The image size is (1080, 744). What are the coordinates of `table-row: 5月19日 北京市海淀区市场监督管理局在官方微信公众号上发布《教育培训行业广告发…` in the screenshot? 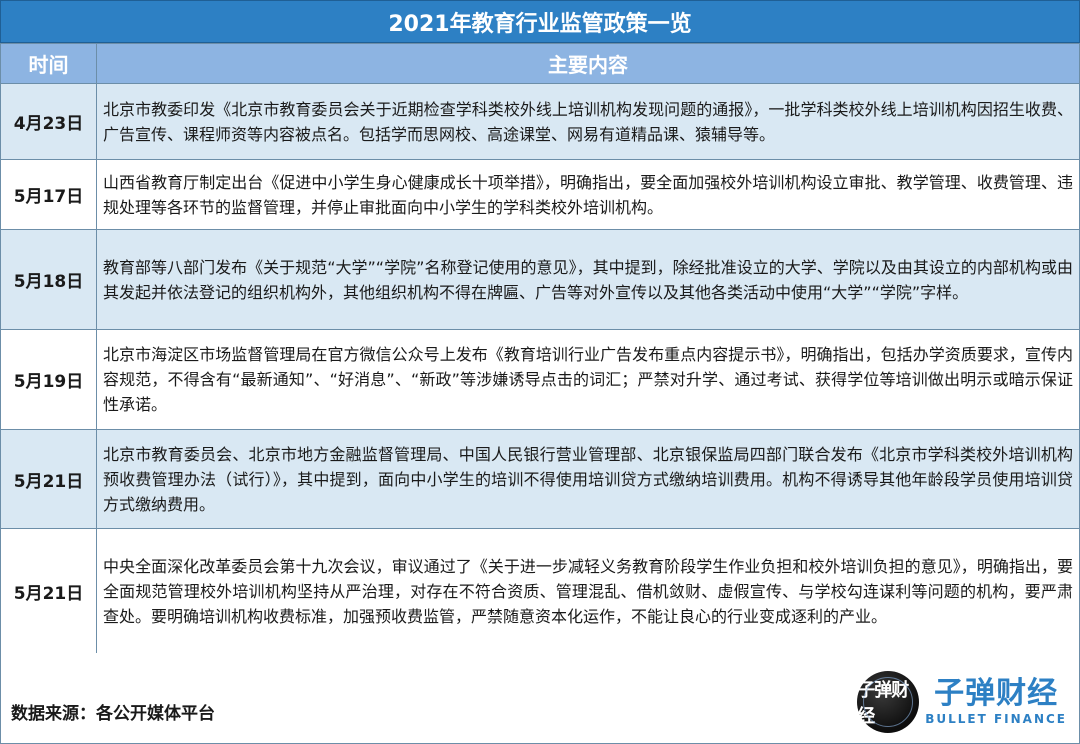 It's located at (540, 379).